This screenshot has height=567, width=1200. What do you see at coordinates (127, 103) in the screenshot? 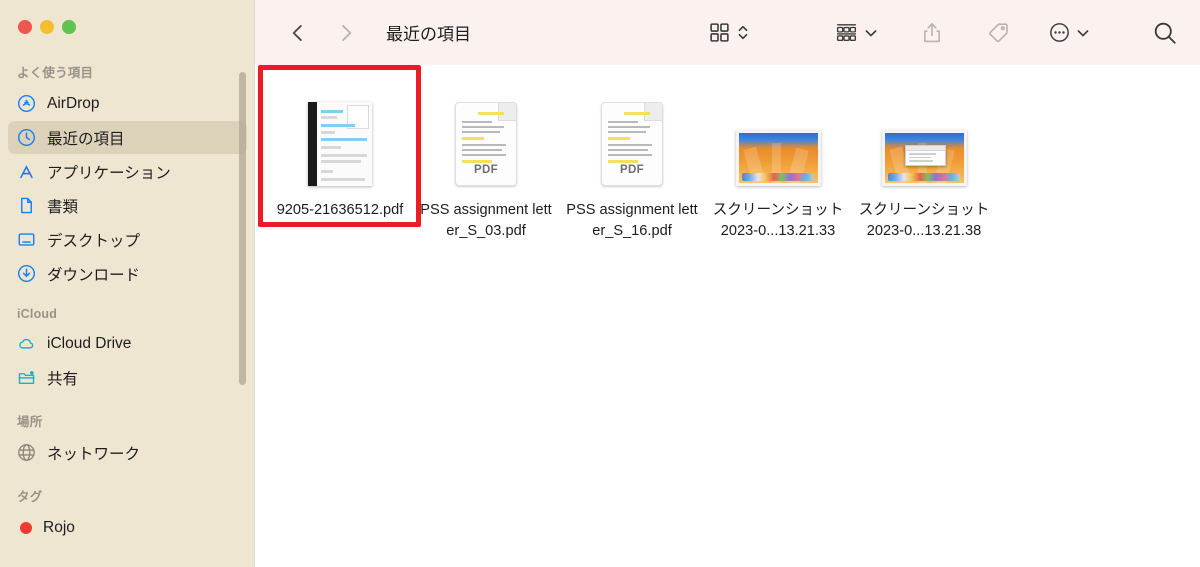
I see `sidebar-item-airdrop: AirDrop` at bounding box center [127, 103].